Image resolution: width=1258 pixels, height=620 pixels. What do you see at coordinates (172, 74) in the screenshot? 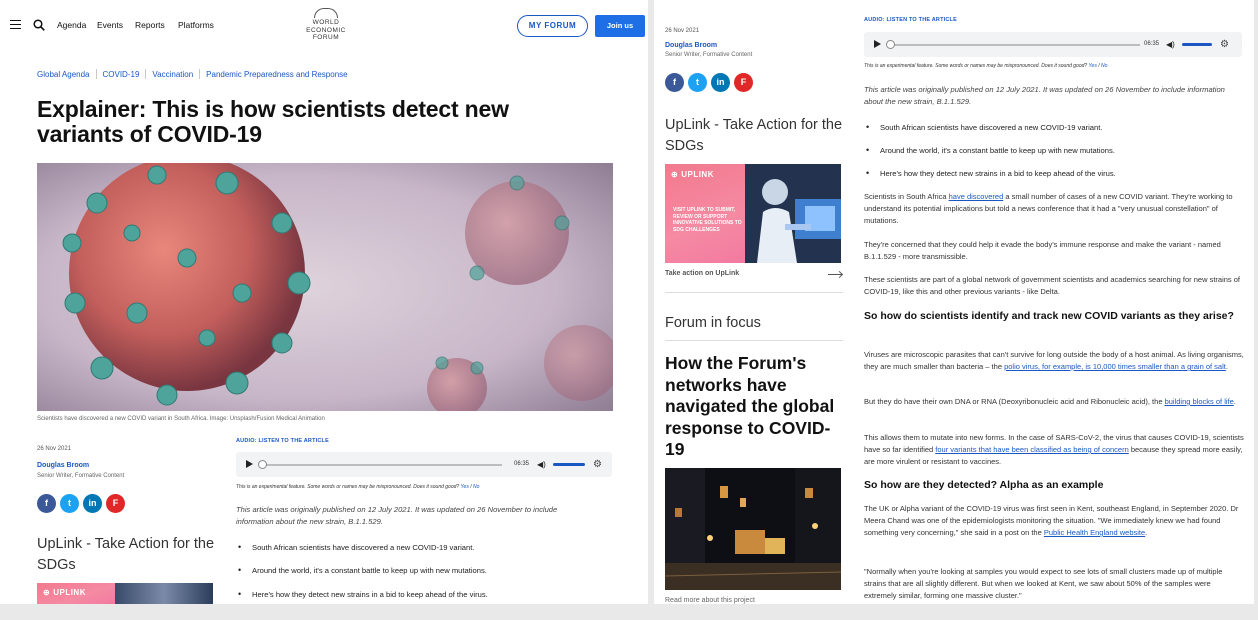
I see `tag-link: Vaccination` at bounding box center [172, 74].